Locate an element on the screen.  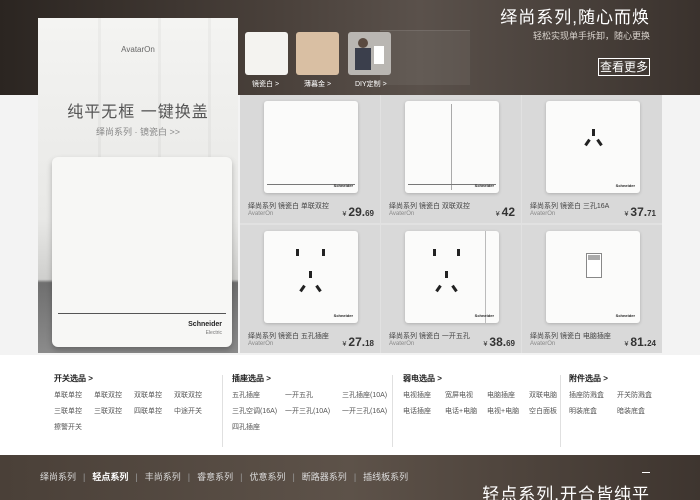
single-switch-image: Schneider is located at coordinates (311, 147).